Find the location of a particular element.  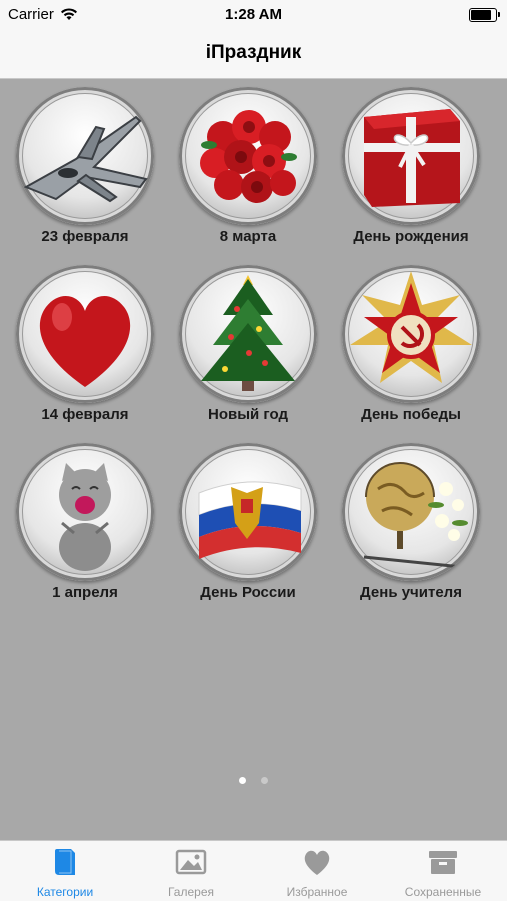

category-label: 23 февраля is located at coordinates (85, 236).